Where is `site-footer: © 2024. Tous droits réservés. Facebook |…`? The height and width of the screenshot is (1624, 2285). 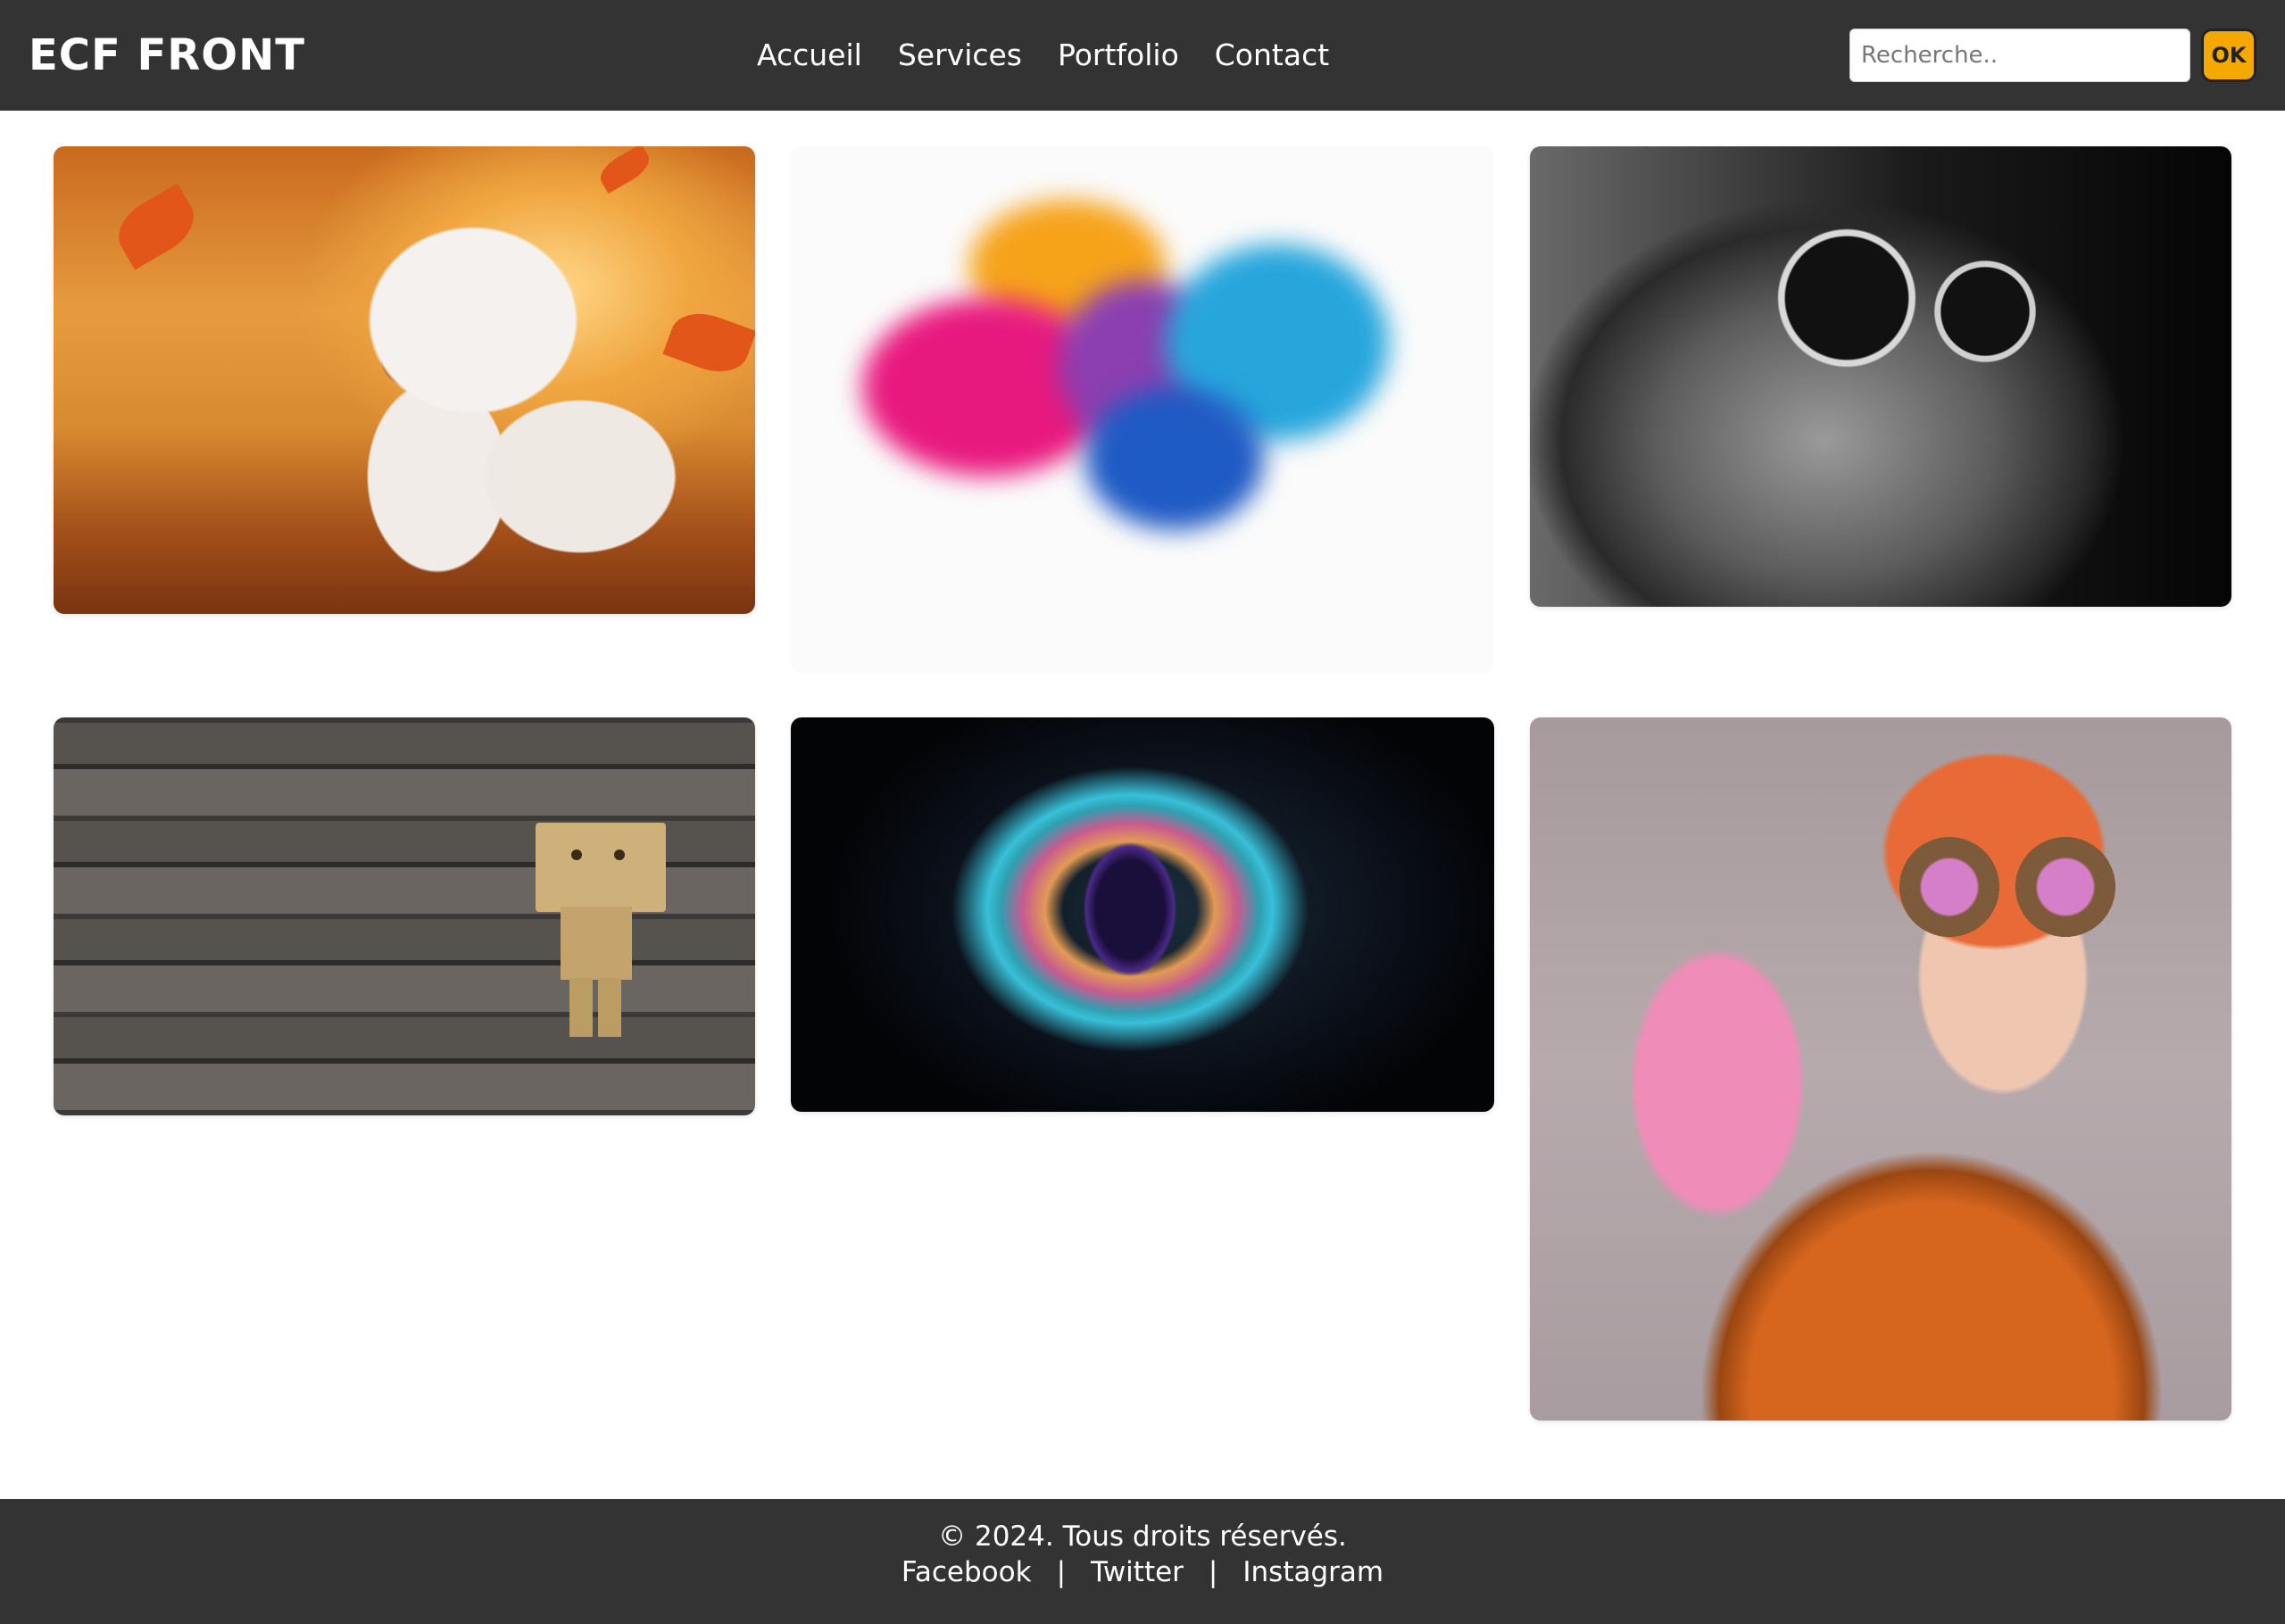 site-footer: © 2024. Tous droits réservés. Facebook |… is located at coordinates (1142, 1561).